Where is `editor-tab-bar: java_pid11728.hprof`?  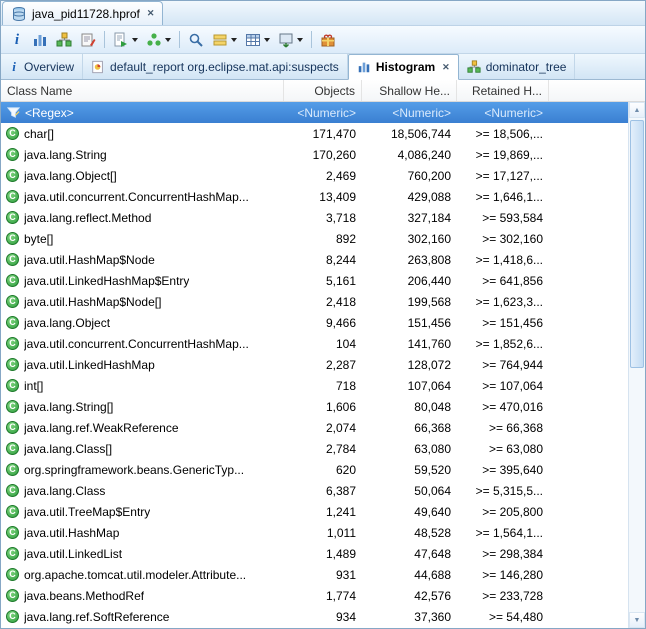
editor-tab-bar: java_pid11728.hprof is located at coordinates (323, 13).